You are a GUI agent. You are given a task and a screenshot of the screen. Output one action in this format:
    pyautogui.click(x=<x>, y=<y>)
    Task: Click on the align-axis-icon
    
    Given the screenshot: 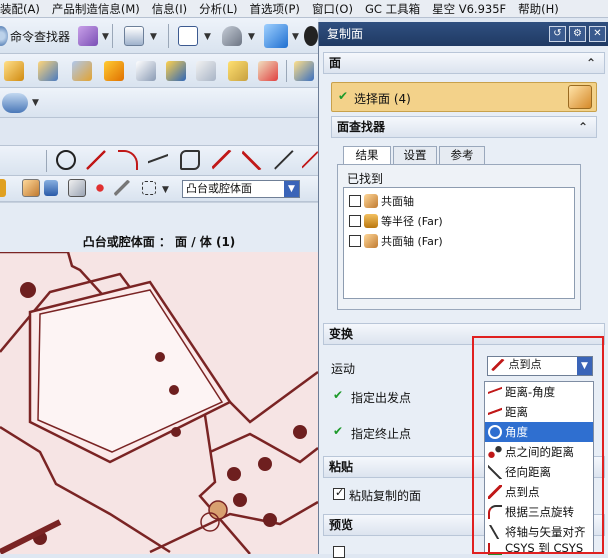 What is the action you would take?
    pyautogui.click(x=495, y=532)
    